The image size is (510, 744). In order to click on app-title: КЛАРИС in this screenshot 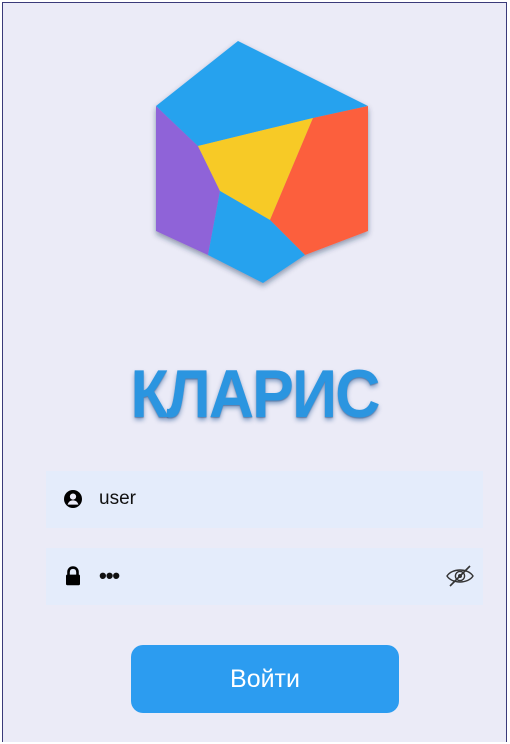, I will do `click(255, 394)`.